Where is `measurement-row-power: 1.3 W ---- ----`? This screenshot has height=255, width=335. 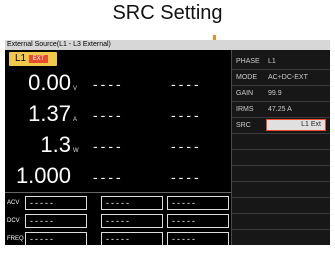
measurement-row-power: 1.3 W ---- ---- is located at coordinates (118, 145).